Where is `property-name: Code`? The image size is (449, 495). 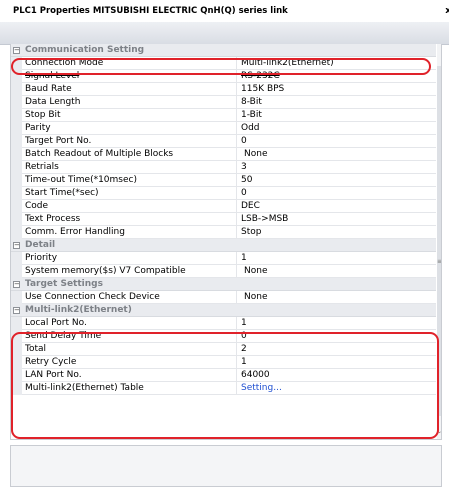 property-name: Code is located at coordinates (37, 206).